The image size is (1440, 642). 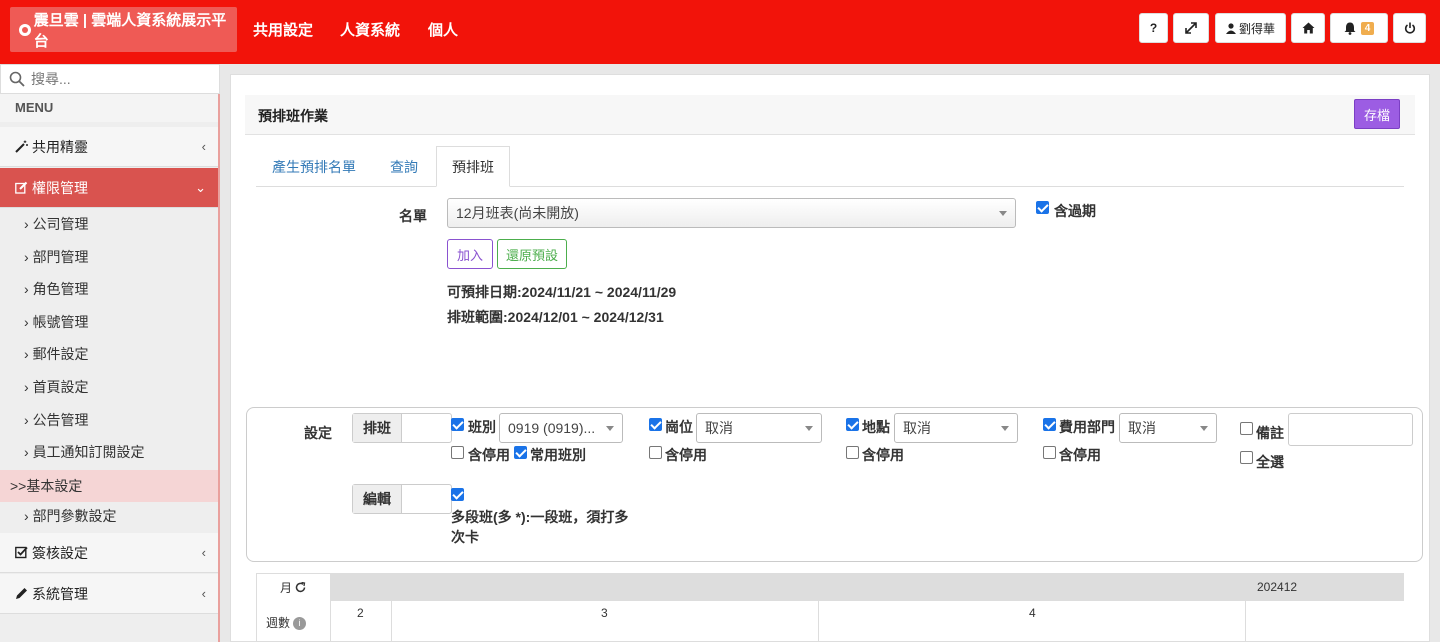 What do you see at coordinates (655, 424) in the screenshot?
I see `position-checkbox` at bounding box center [655, 424].